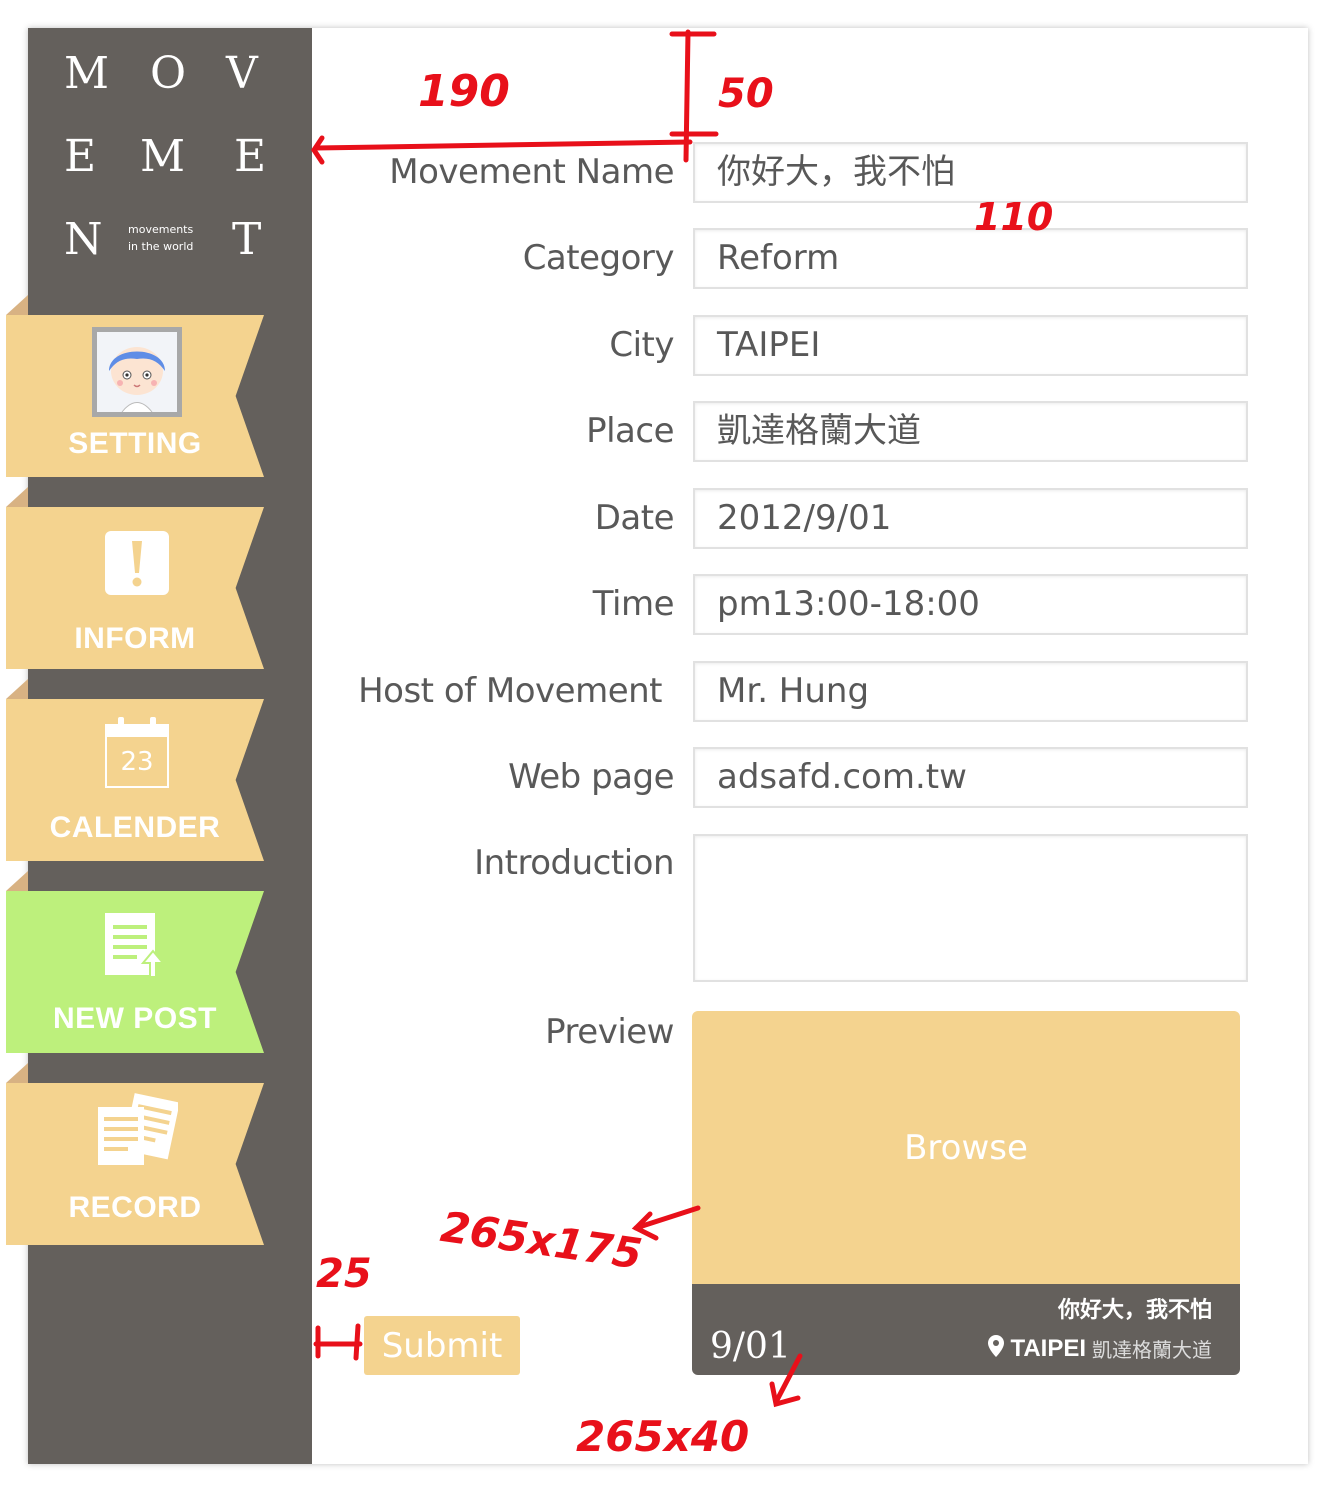 The height and width of the screenshot is (1495, 1338). I want to click on annotation-label: 50, so click(746, 94).